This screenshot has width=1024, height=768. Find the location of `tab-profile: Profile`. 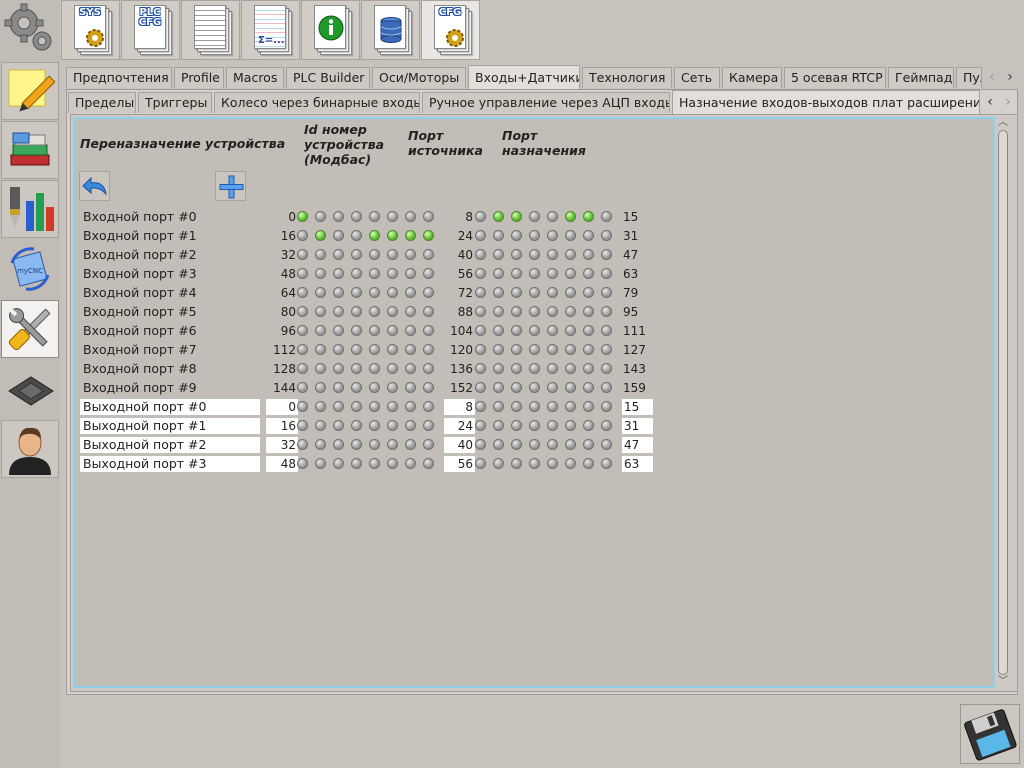

tab-profile: Profile is located at coordinates (199, 77).